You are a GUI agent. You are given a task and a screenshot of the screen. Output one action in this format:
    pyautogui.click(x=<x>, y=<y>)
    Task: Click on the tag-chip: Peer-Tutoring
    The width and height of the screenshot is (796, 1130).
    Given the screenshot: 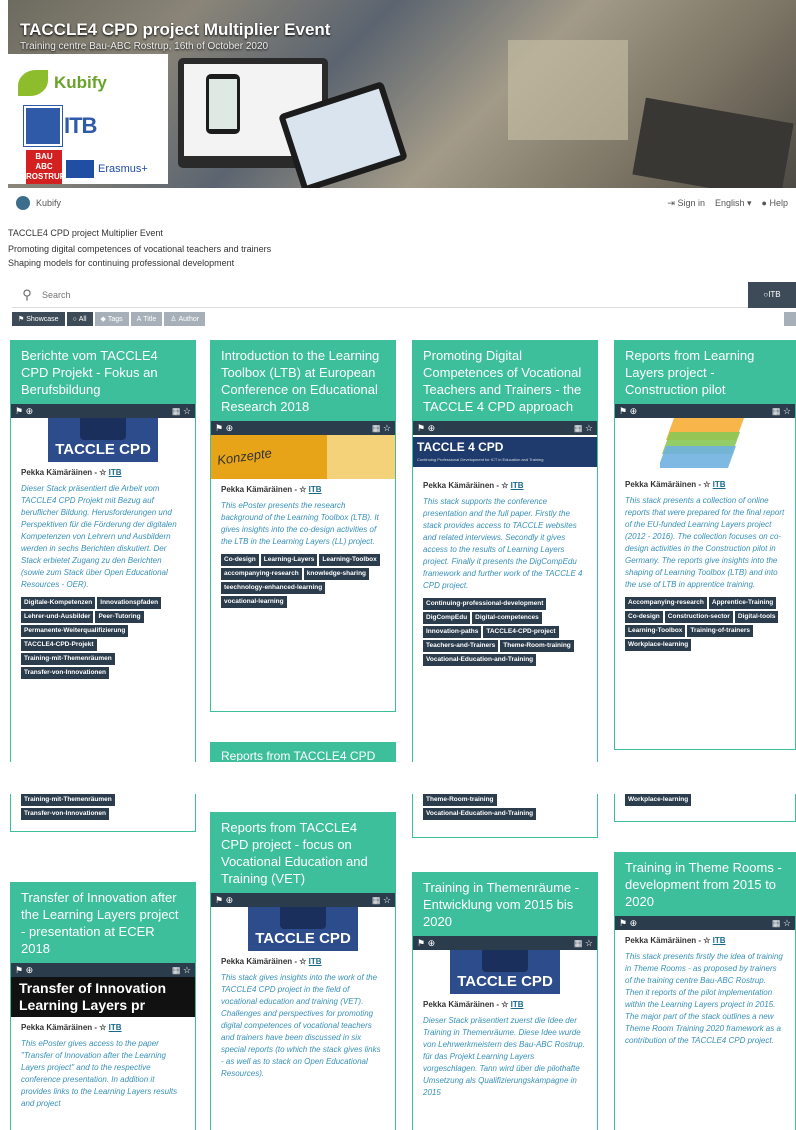 What is the action you would take?
    pyautogui.click(x=119, y=617)
    